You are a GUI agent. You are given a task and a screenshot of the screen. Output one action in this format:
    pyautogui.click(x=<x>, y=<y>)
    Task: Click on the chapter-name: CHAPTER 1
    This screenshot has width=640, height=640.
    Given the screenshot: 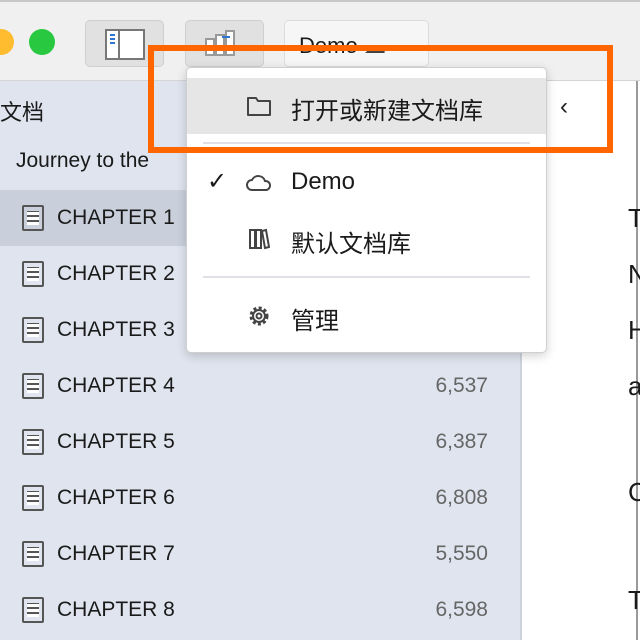 What is the action you would take?
    pyautogui.click(x=116, y=217)
    